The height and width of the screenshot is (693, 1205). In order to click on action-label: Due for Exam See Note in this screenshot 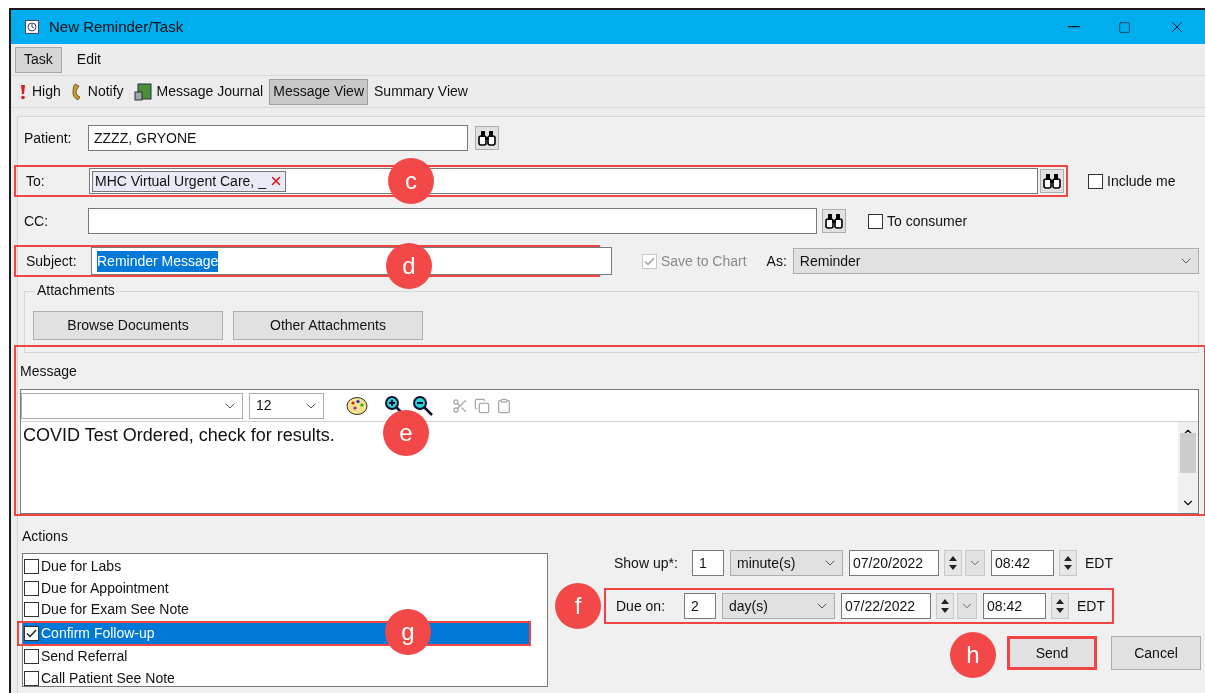, I will do `click(115, 610)`.